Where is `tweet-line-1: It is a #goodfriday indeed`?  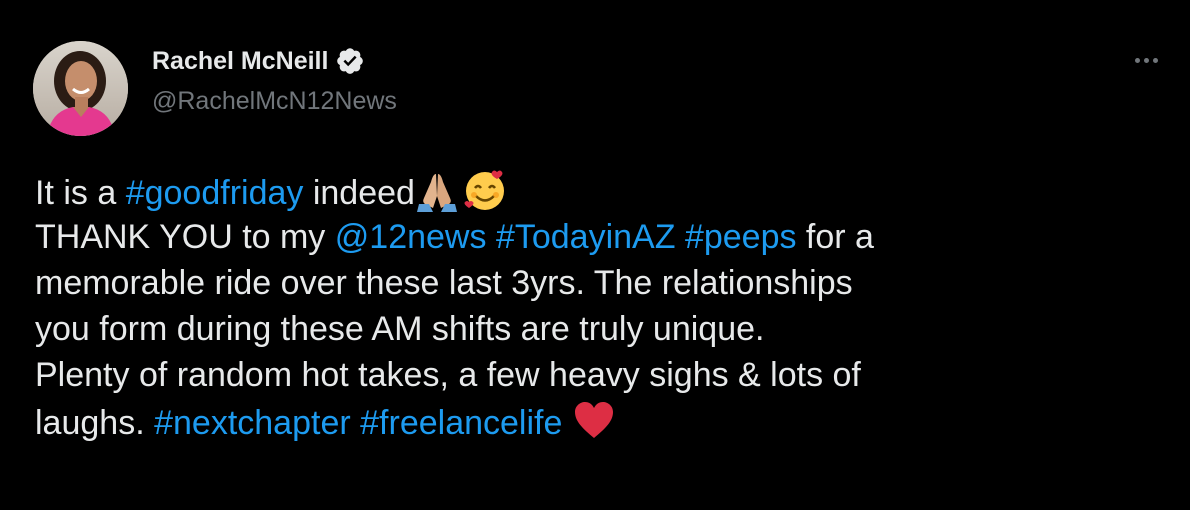 tweet-line-1: It is a #goodfriday indeed is located at coordinates (605, 191).